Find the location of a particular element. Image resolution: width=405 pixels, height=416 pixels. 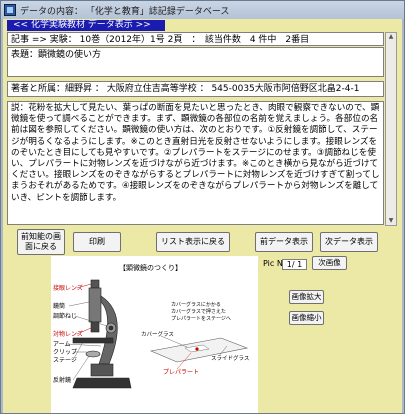

label-eyepiece: 接眼レンズ is located at coordinates (68, 288).